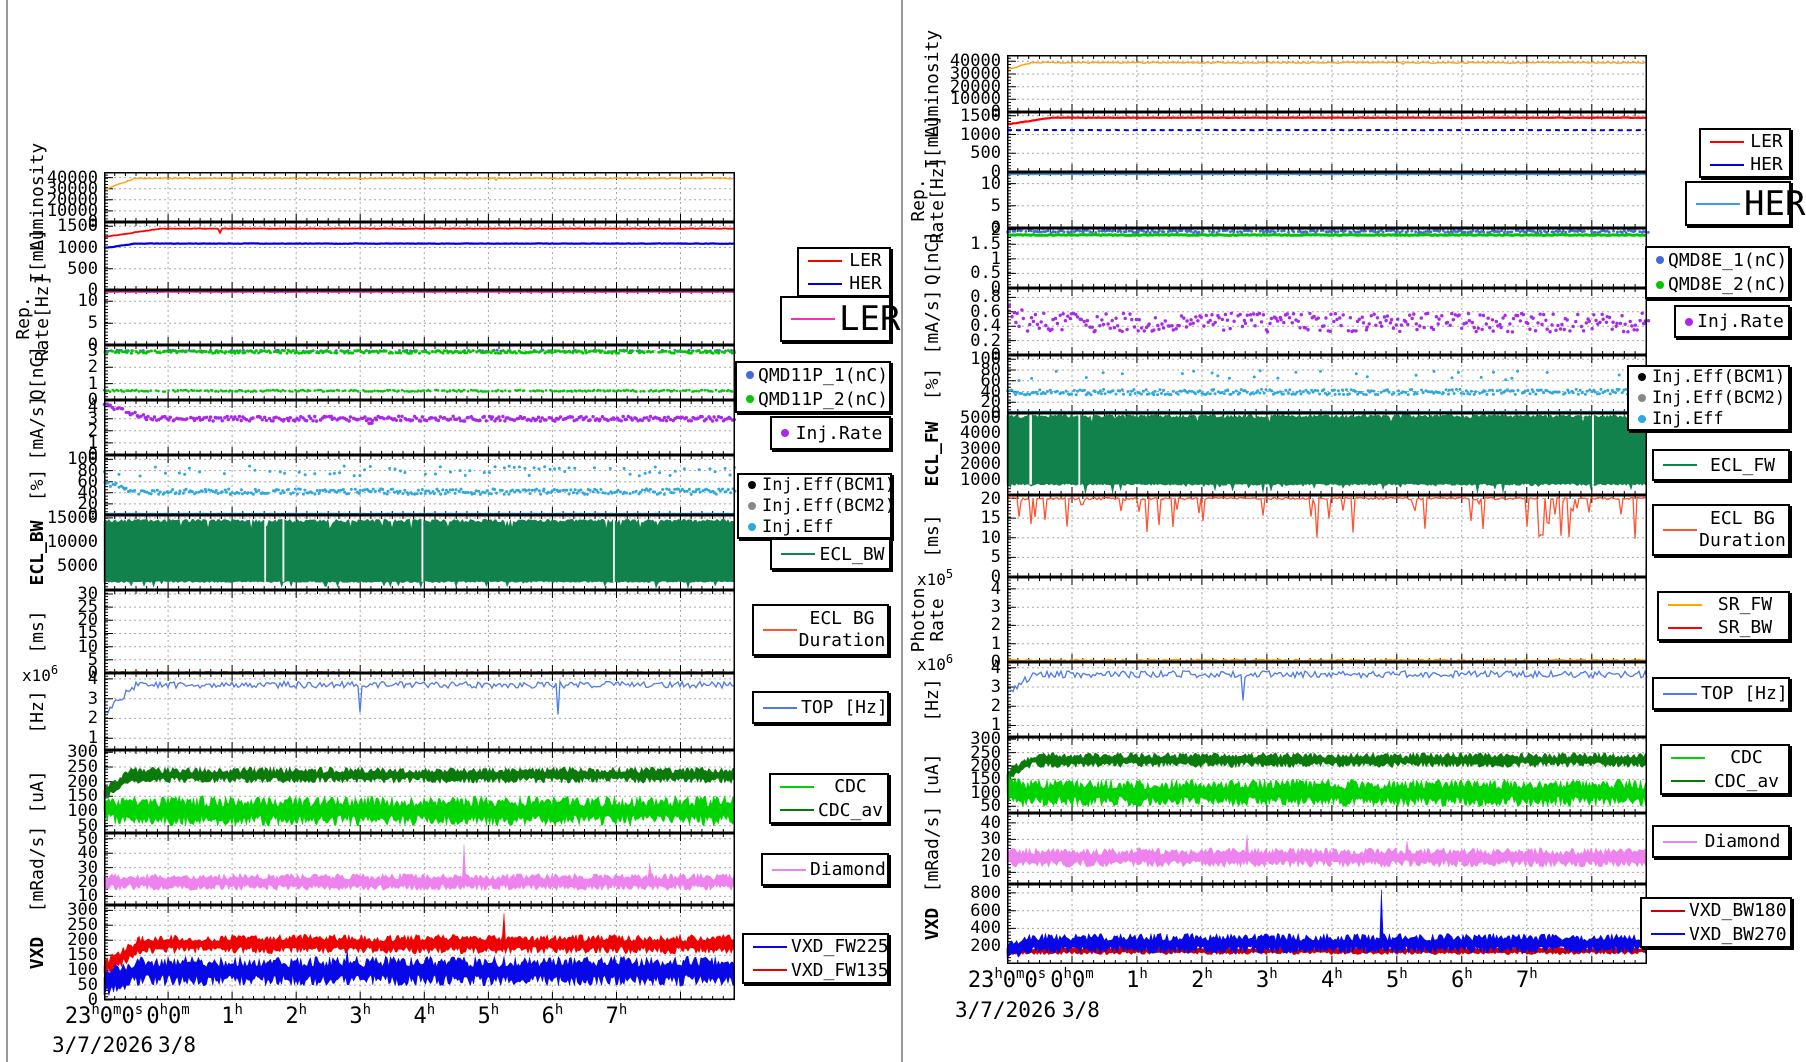  I want to click on series-VXD_FW225, so click(419, 972).